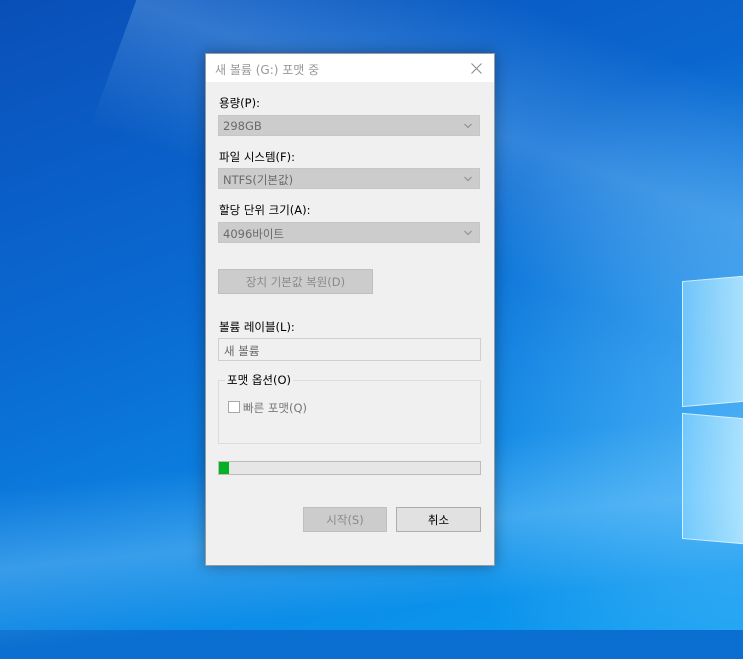 The image size is (743, 659). I want to click on title-bar: 새 볼륨 (G:) 포맷 중, so click(350, 68).